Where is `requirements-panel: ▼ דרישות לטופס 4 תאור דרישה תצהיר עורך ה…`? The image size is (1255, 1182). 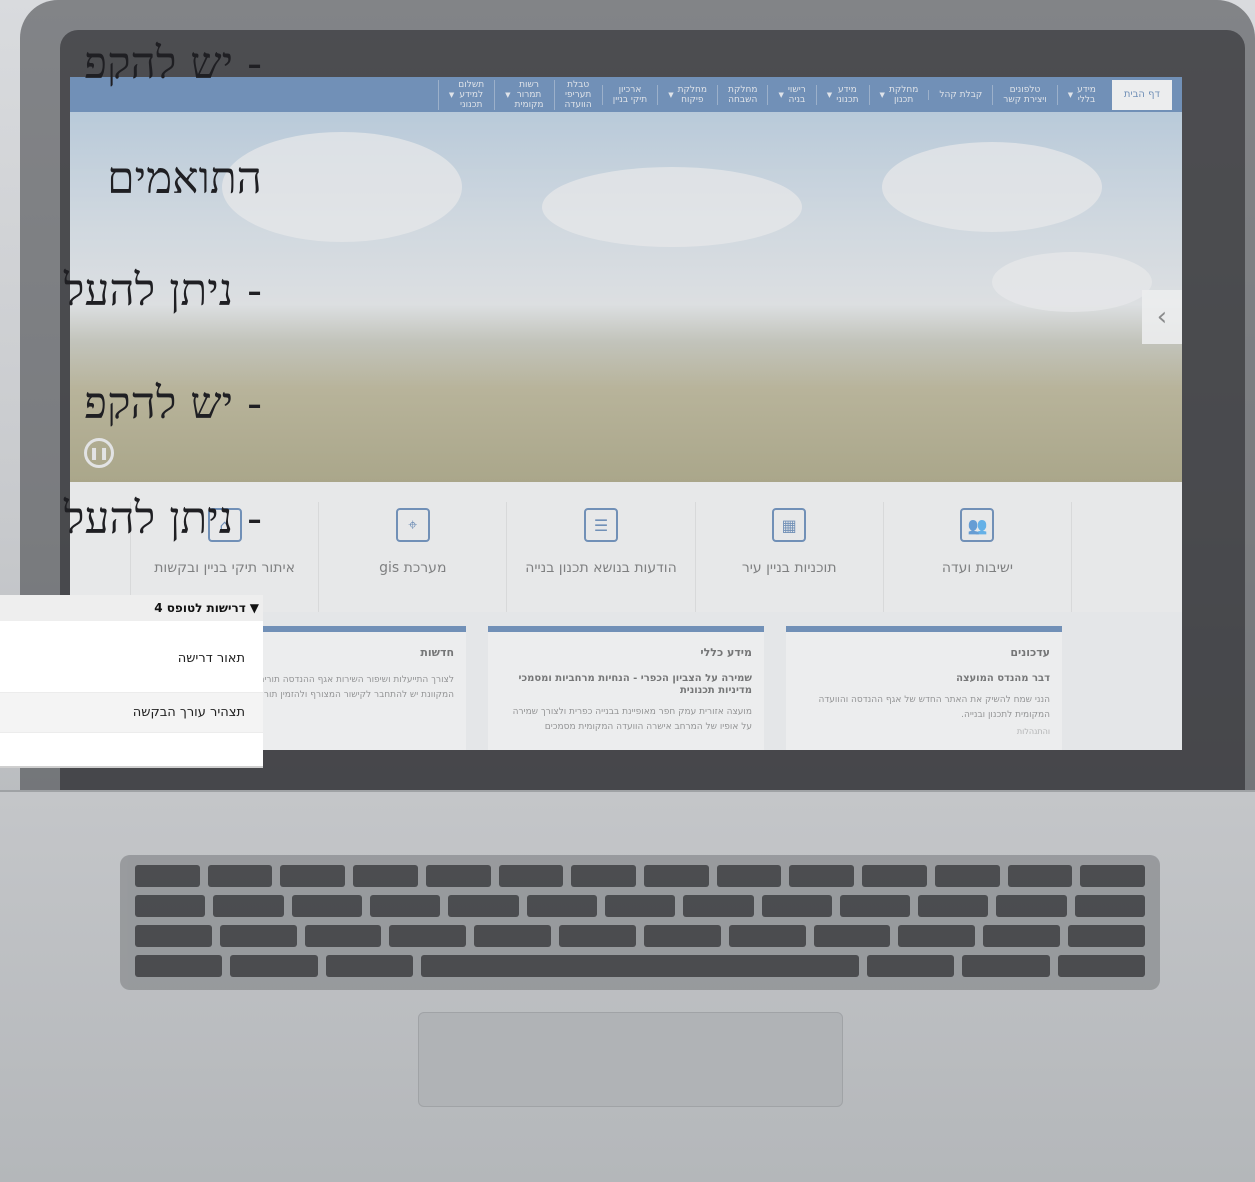
requirements-panel: ▼ דרישות לטופס 4 תאור דרישה תצהיר עורך ה… is located at coordinates (131, 681).